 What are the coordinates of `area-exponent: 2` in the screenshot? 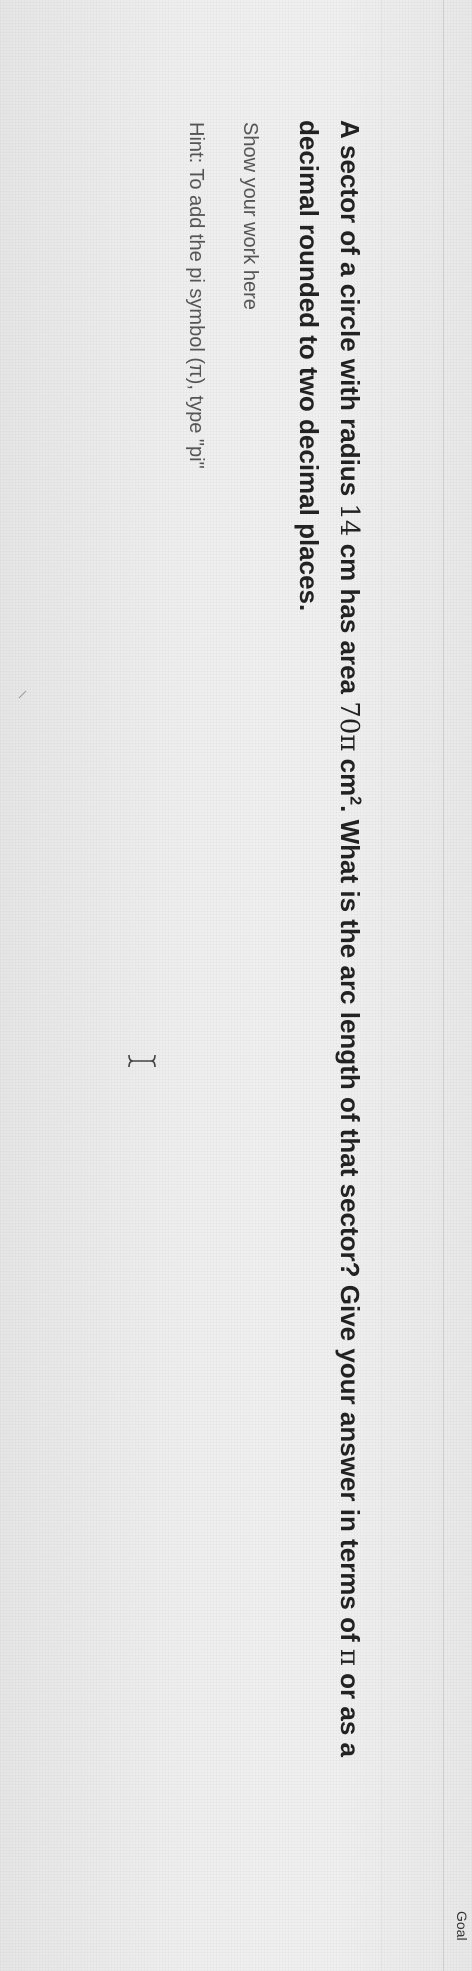 It's located at (355, 801).